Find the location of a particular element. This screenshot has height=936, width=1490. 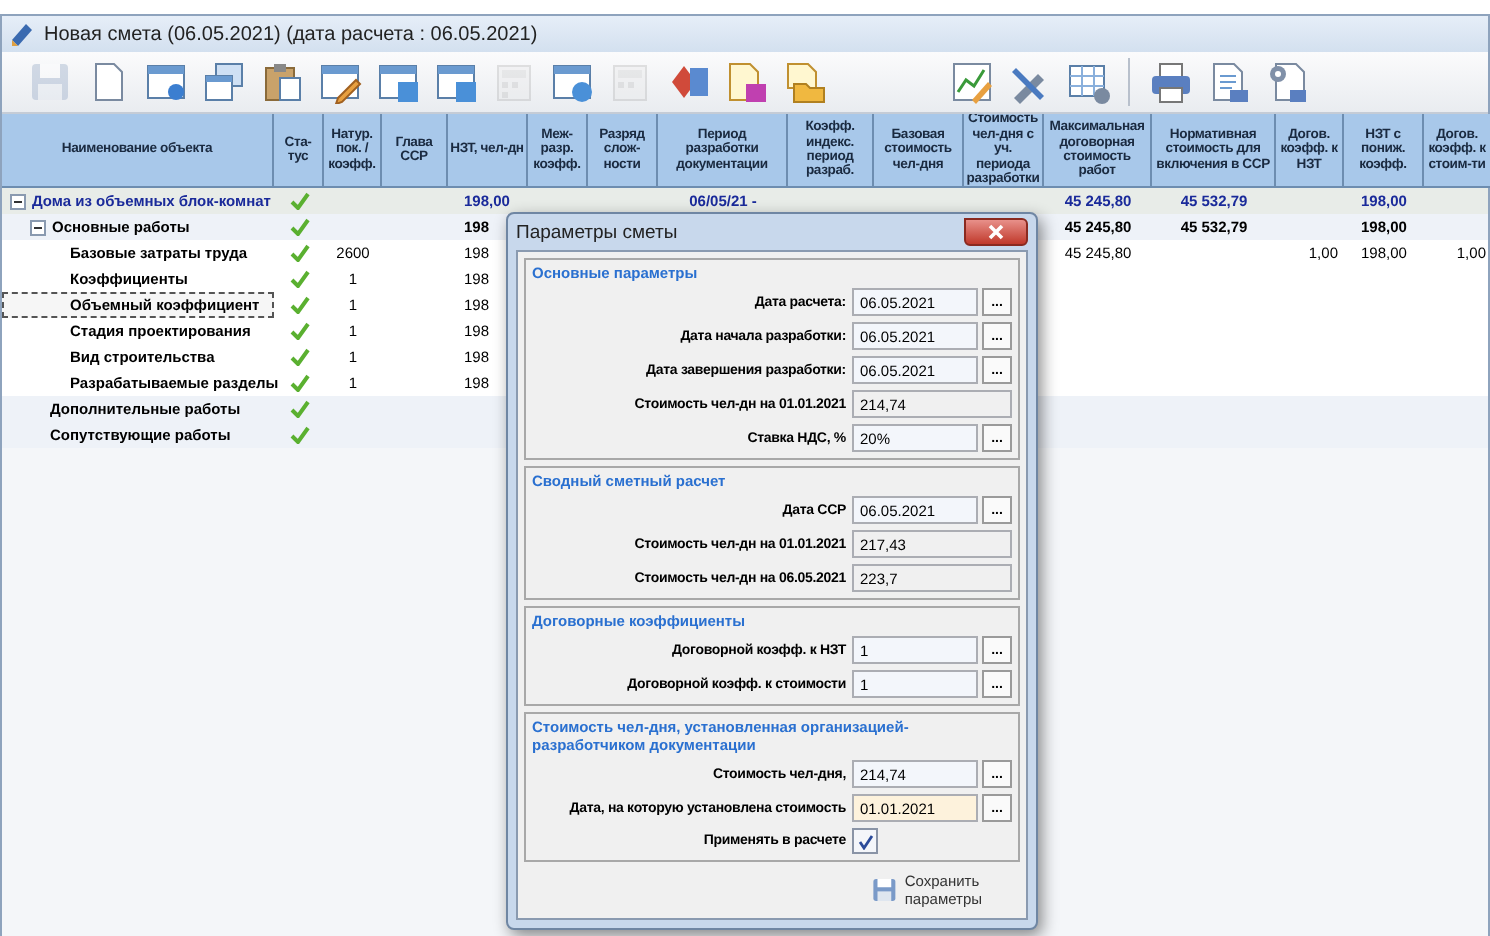

dialog-title: Параметры сметы is located at coordinates (597, 232).